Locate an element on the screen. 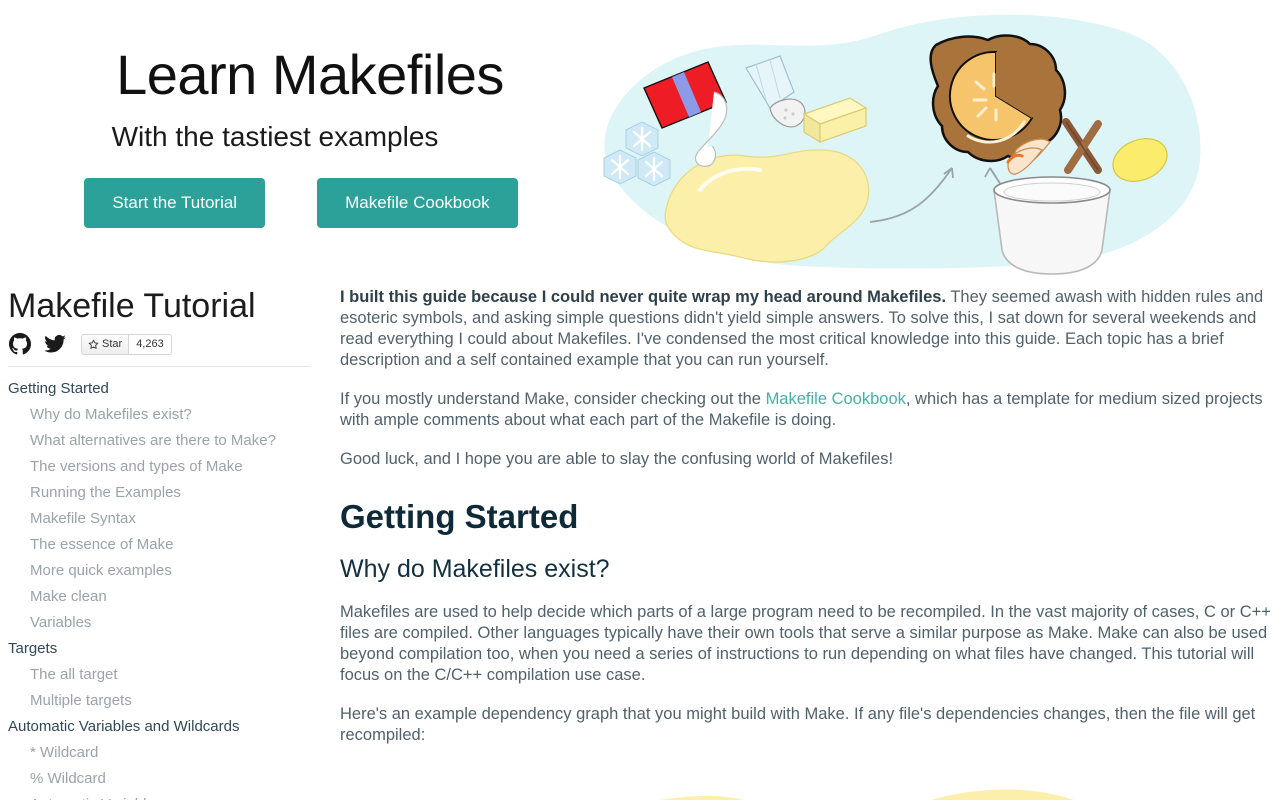  sidebar-item-why-do-makefiles-exist: Why do Makefiles exist? is located at coordinates (174, 415).